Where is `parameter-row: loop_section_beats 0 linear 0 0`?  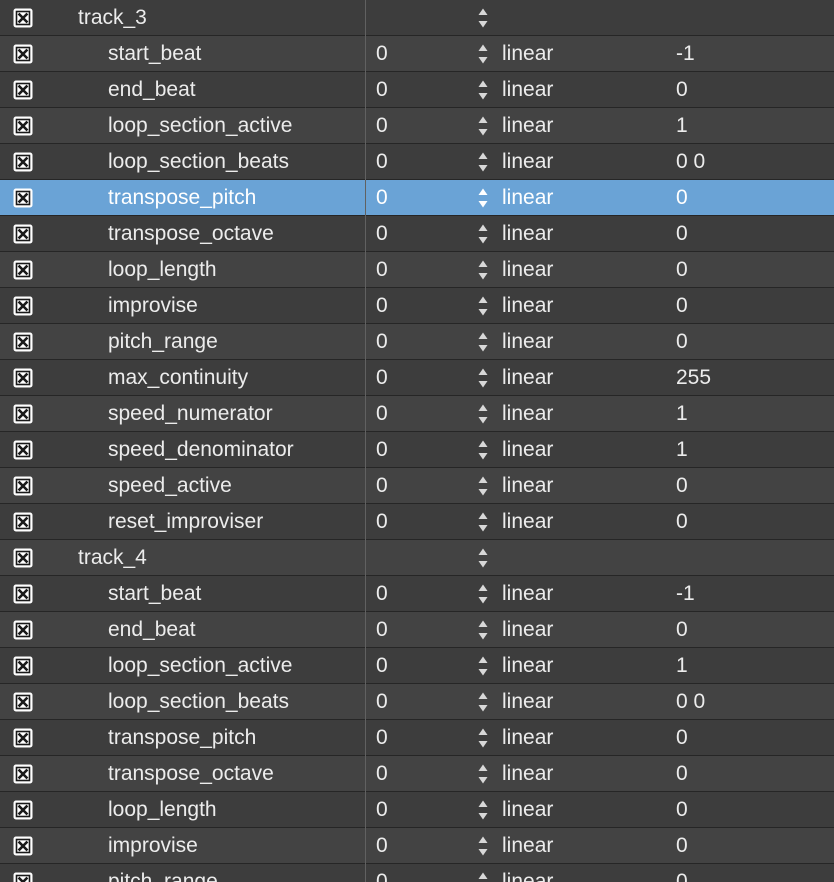 parameter-row: loop_section_beats 0 linear 0 0 is located at coordinates (417, 702).